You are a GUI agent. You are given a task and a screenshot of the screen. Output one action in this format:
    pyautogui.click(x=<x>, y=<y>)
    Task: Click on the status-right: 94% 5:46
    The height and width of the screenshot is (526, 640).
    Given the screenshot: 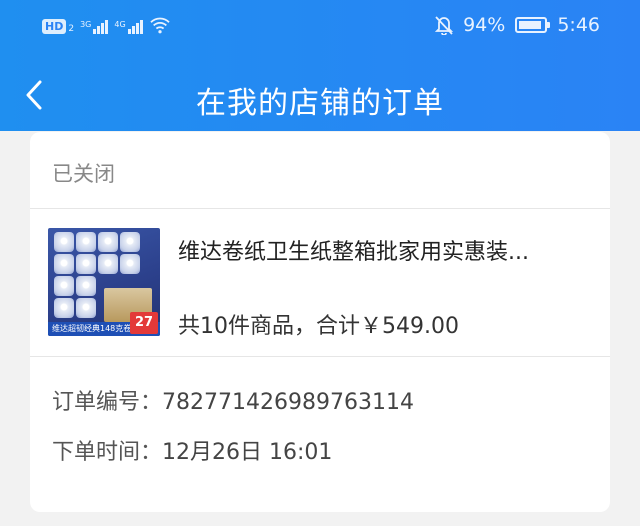 What is the action you would take?
    pyautogui.click(x=517, y=25)
    